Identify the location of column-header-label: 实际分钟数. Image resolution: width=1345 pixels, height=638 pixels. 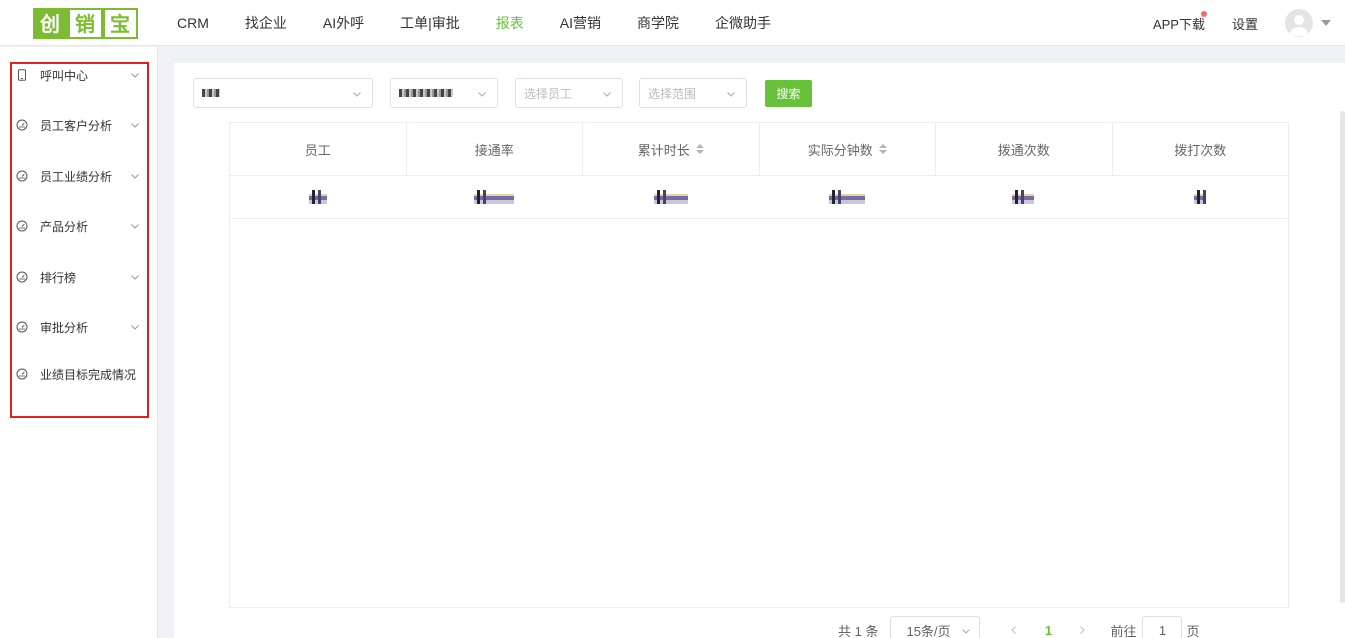
(840, 150).